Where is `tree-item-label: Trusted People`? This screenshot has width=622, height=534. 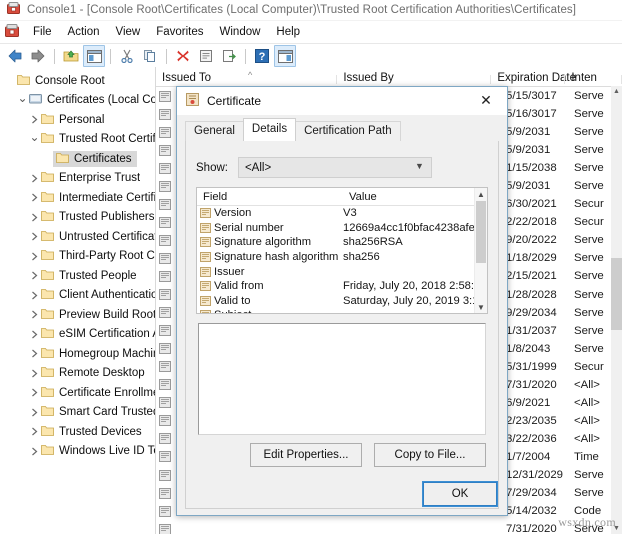 tree-item-label: Trusted People is located at coordinates (98, 275).